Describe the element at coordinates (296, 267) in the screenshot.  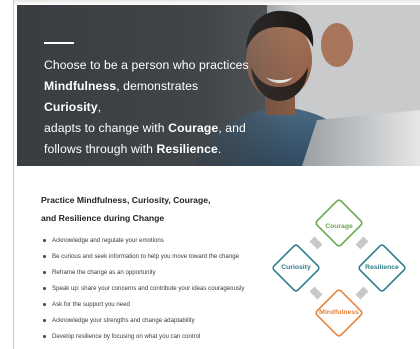
I see `diamond-label-curiosity: Curiosity` at that location.